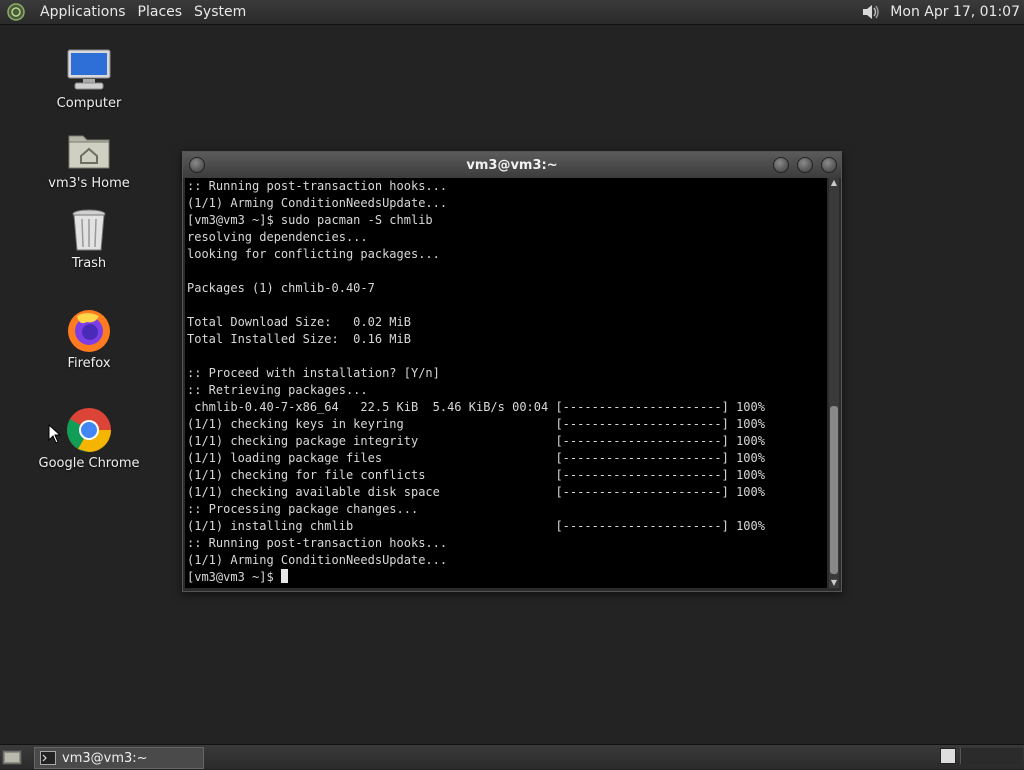 The height and width of the screenshot is (770, 1024). Describe the element at coordinates (871, 12) in the screenshot. I see `volume-icon` at that location.